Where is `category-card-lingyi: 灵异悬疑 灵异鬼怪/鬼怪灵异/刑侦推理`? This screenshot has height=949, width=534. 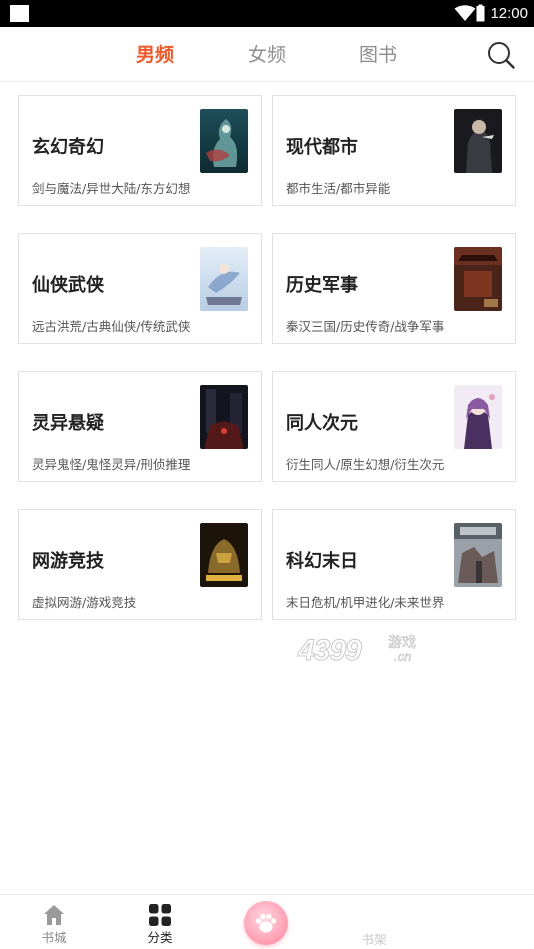
category-card-lingyi: 灵异悬疑 灵异鬼怪/鬼怪灵异/刑侦推理 is located at coordinates (140, 426).